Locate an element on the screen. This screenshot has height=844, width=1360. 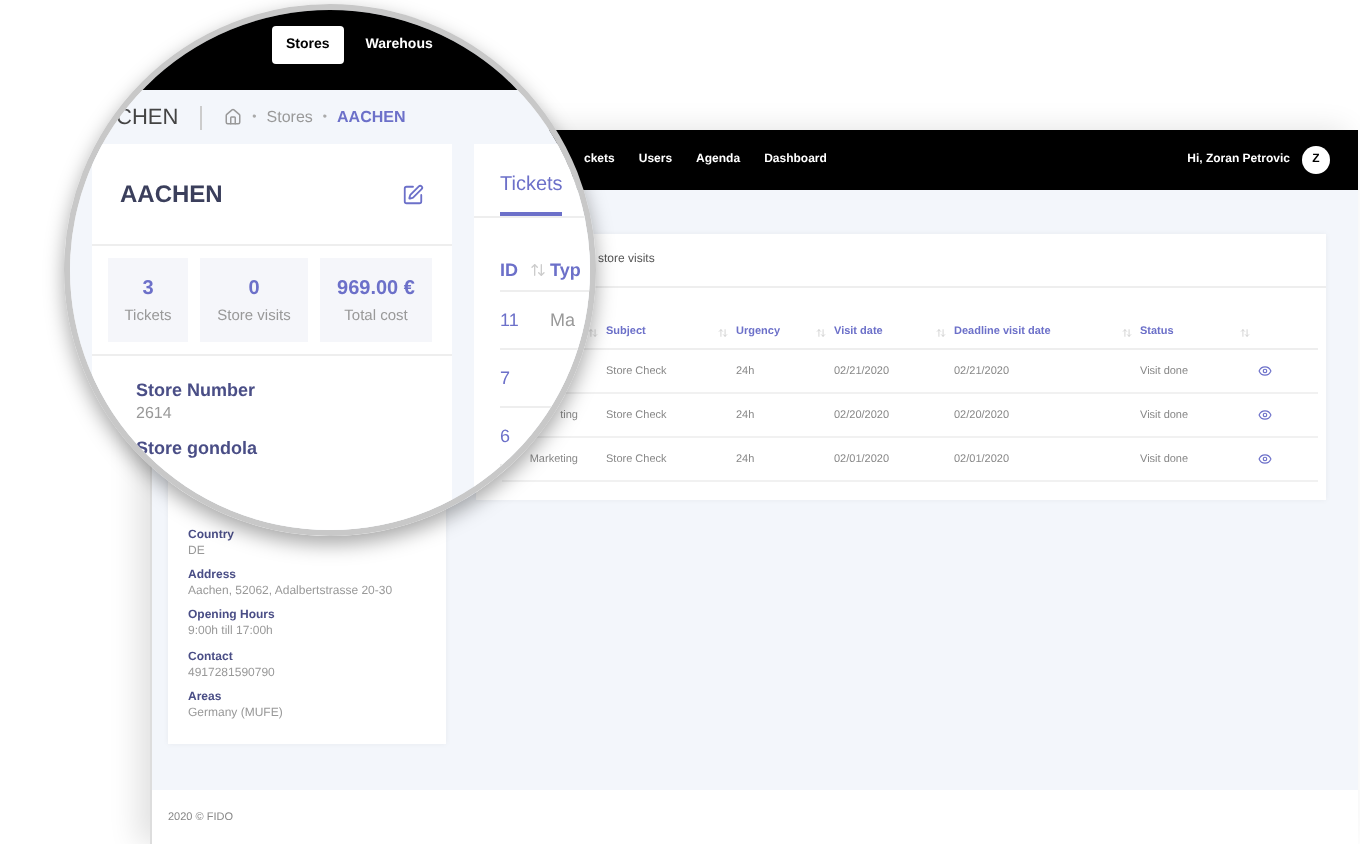
ticket-id: 7 is located at coordinates (505, 378).